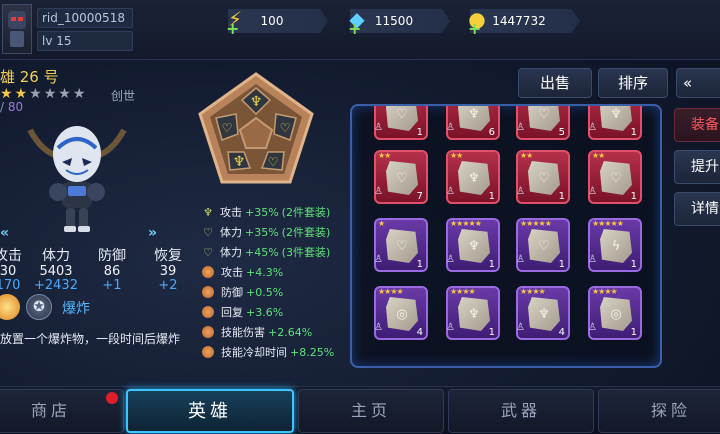 The width and height of the screenshot is (720, 434). I want to click on stat-bonus: +2, so click(168, 285).